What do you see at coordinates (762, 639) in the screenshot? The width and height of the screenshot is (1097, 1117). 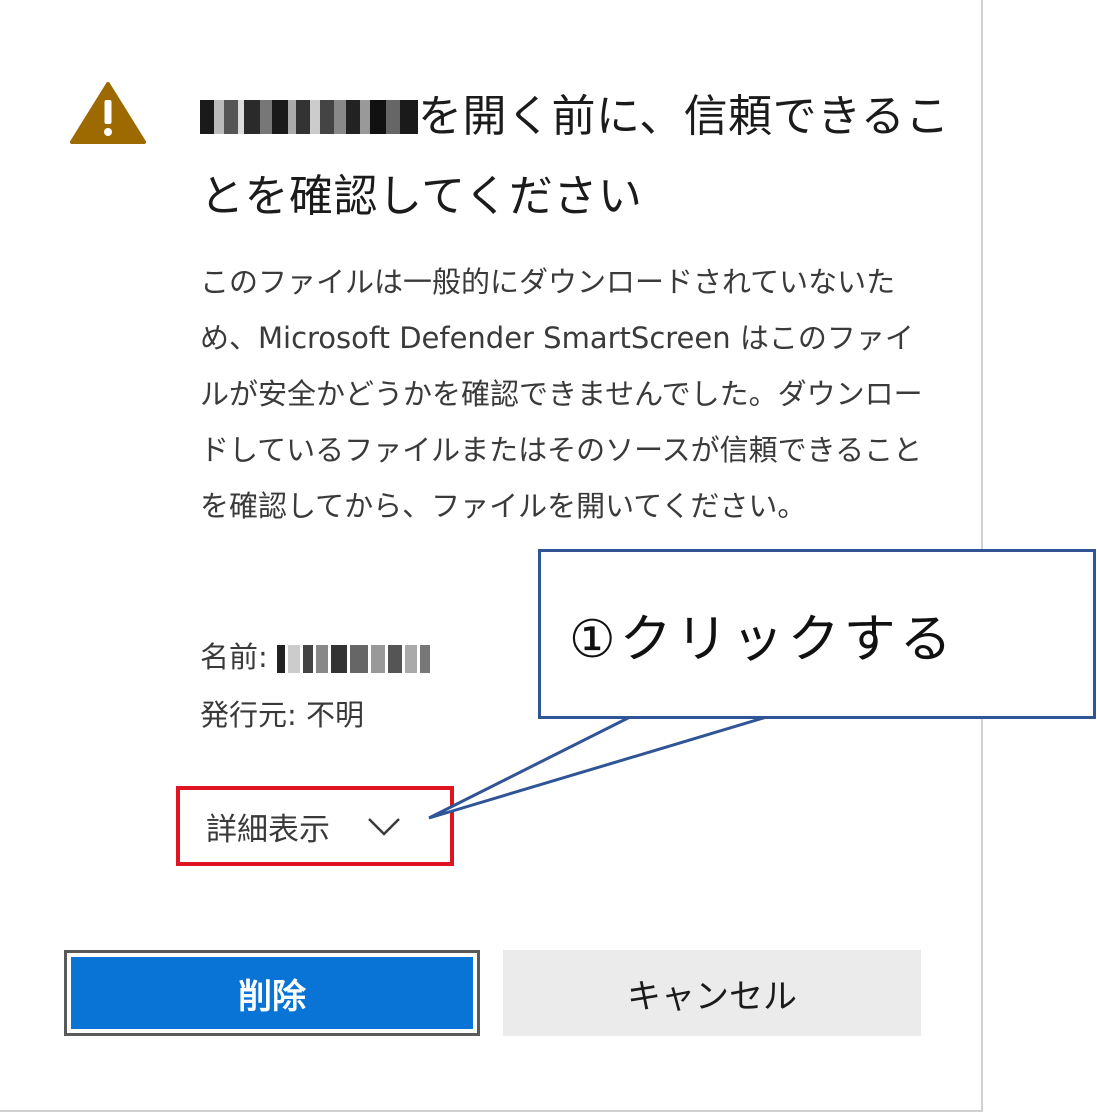 I see `callout-text: ①クリックする` at bounding box center [762, 639].